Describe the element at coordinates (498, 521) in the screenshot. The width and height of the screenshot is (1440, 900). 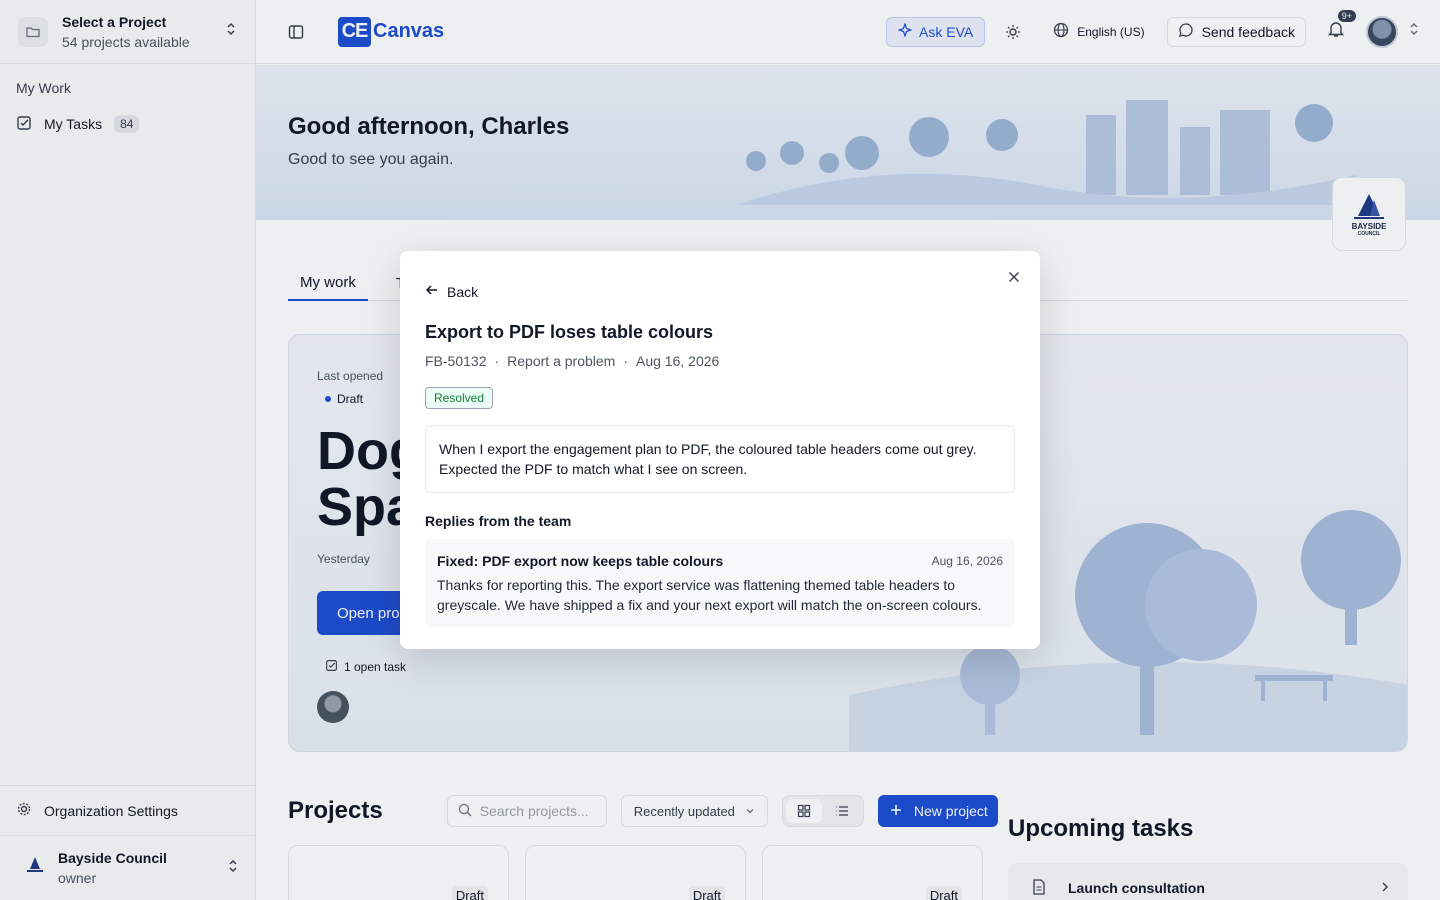
I see `replies-heading: Replies from the team` at that location.